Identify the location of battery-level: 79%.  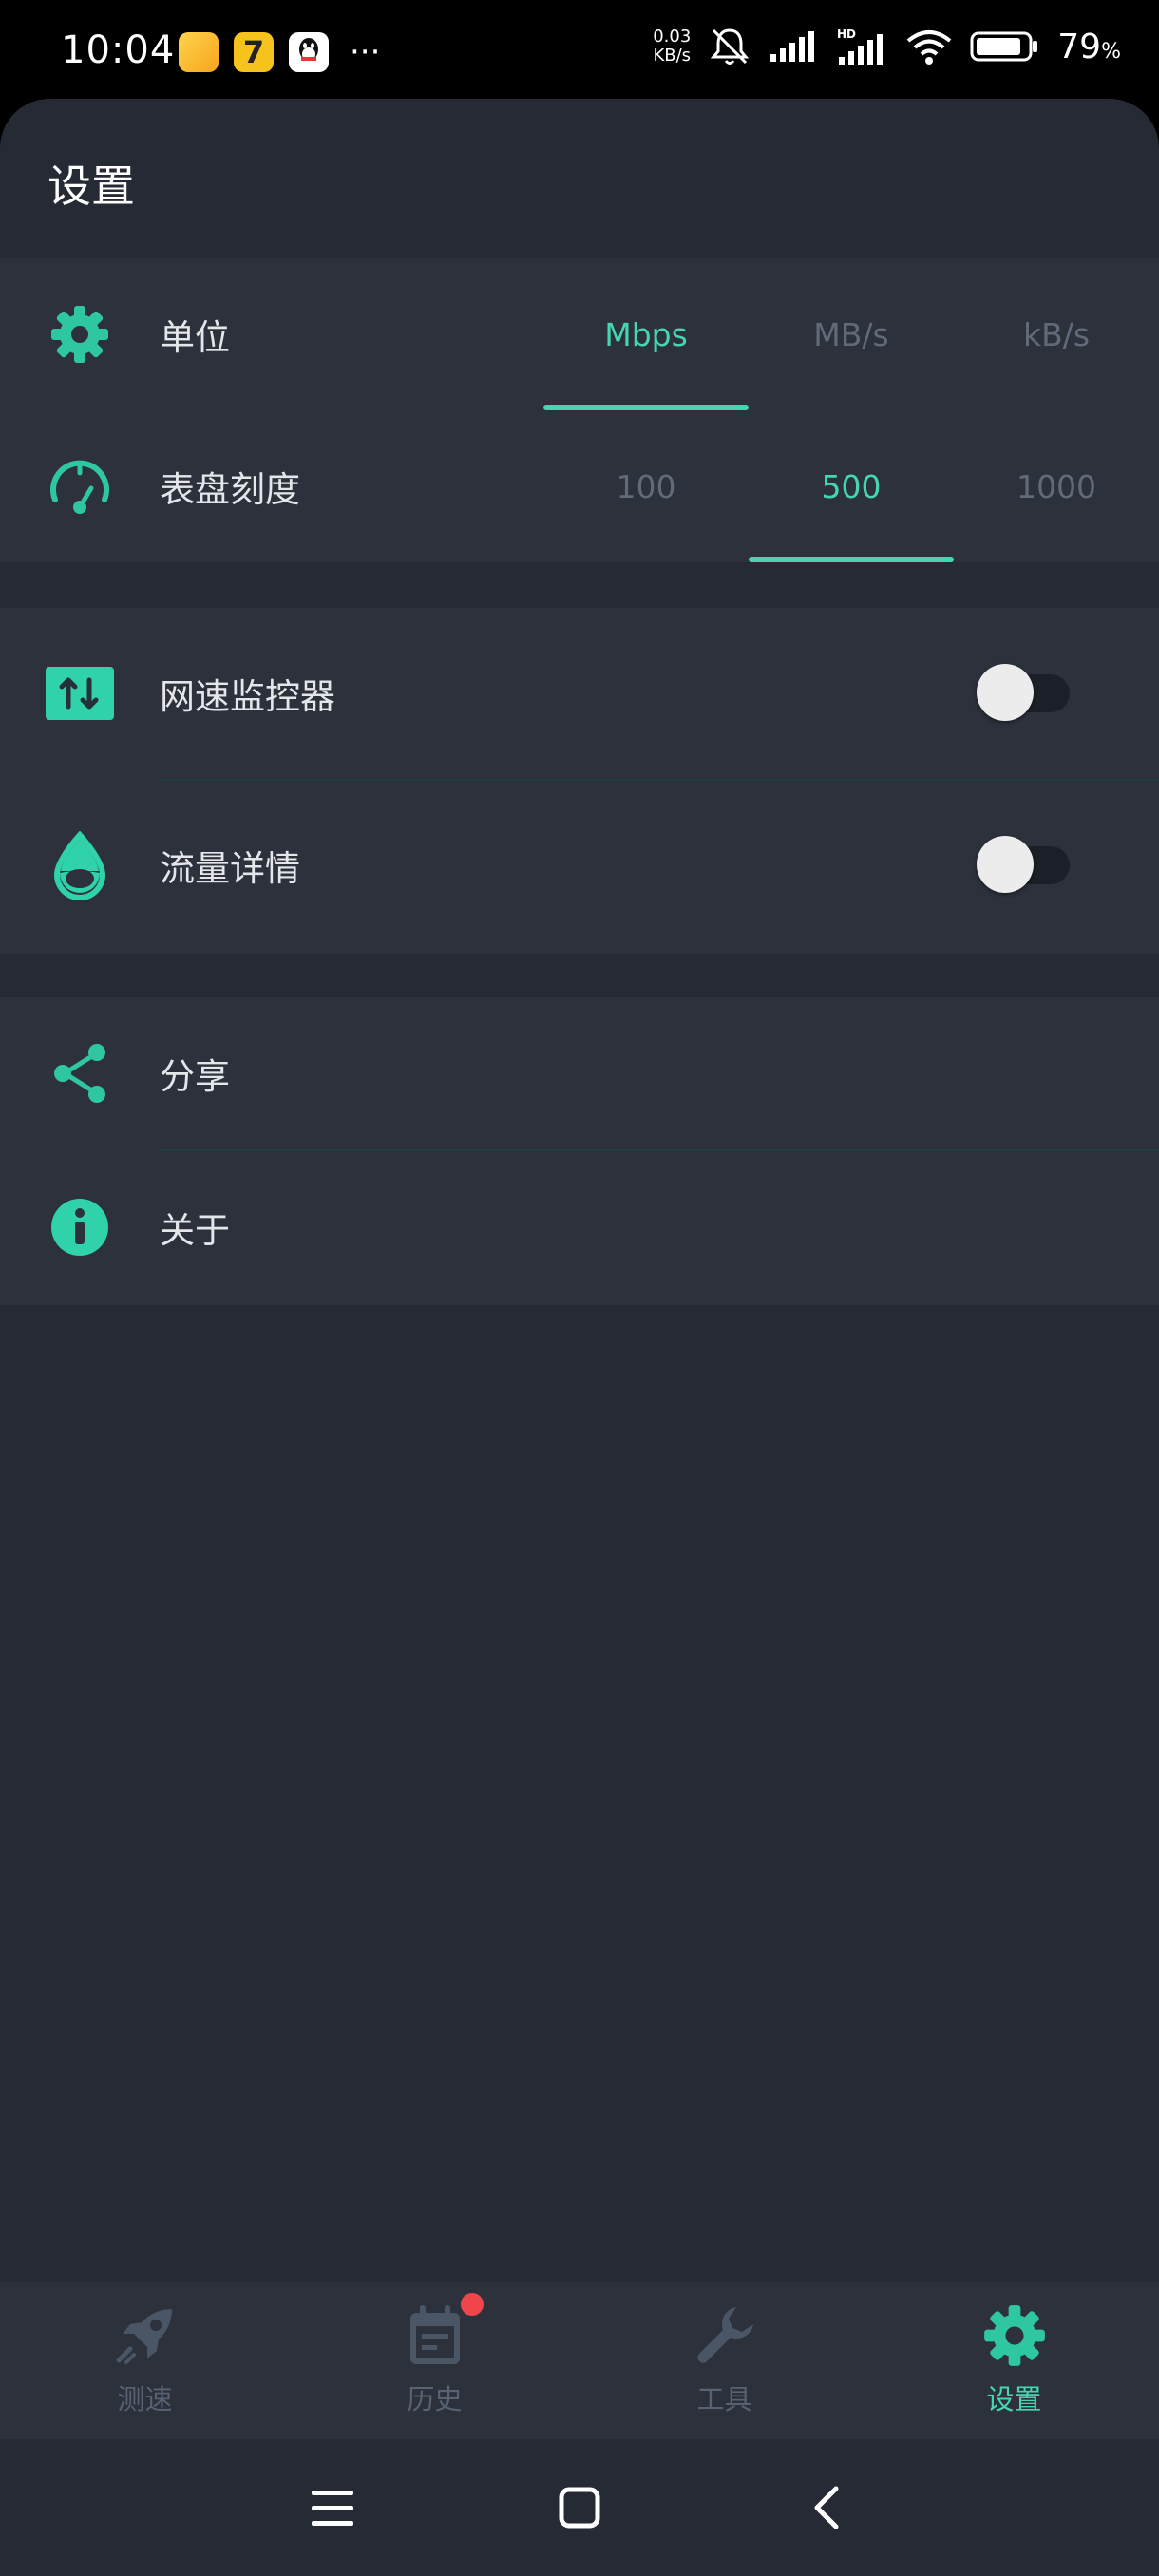
(1089, 47).